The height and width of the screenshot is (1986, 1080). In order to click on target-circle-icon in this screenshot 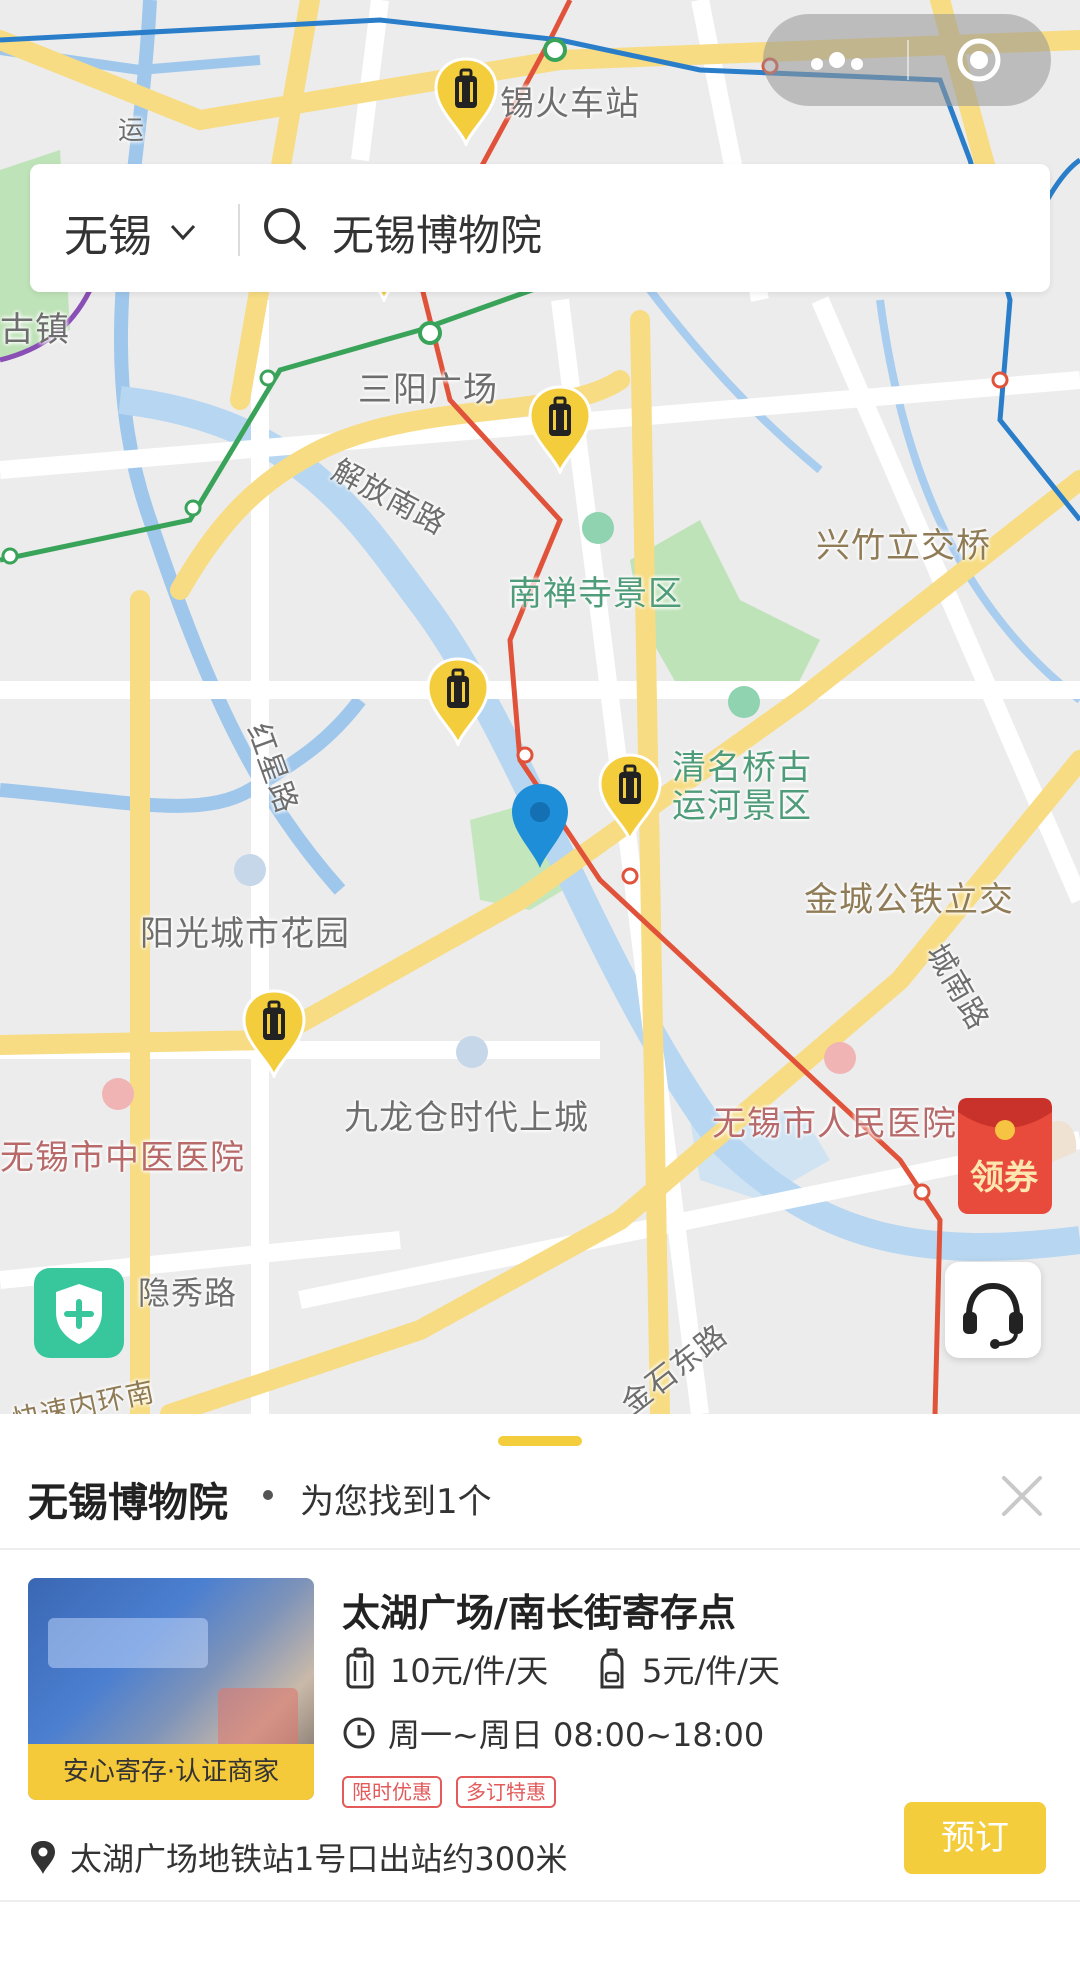, I will do `click(979, 60)`.